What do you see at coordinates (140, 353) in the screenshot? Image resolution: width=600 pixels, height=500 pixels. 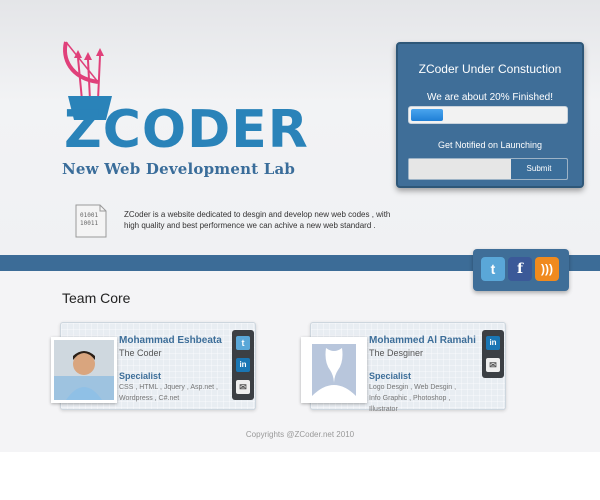 I see `member-role: The Coder` at bounding box center [140, 353].